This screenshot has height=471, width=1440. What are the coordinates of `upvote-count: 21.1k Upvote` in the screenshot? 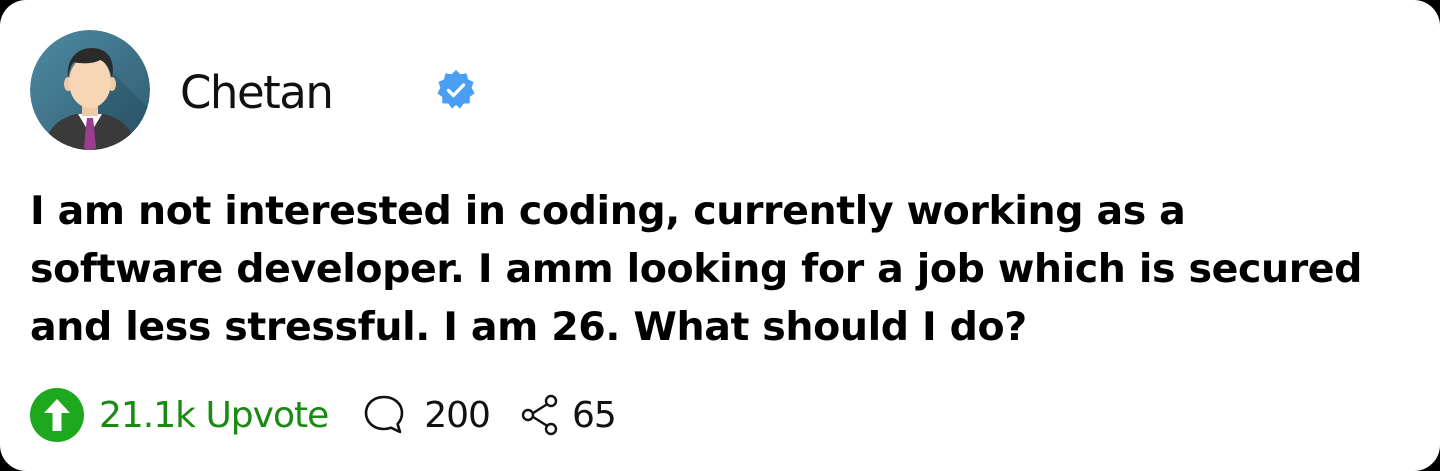 It's located at (214, 415).